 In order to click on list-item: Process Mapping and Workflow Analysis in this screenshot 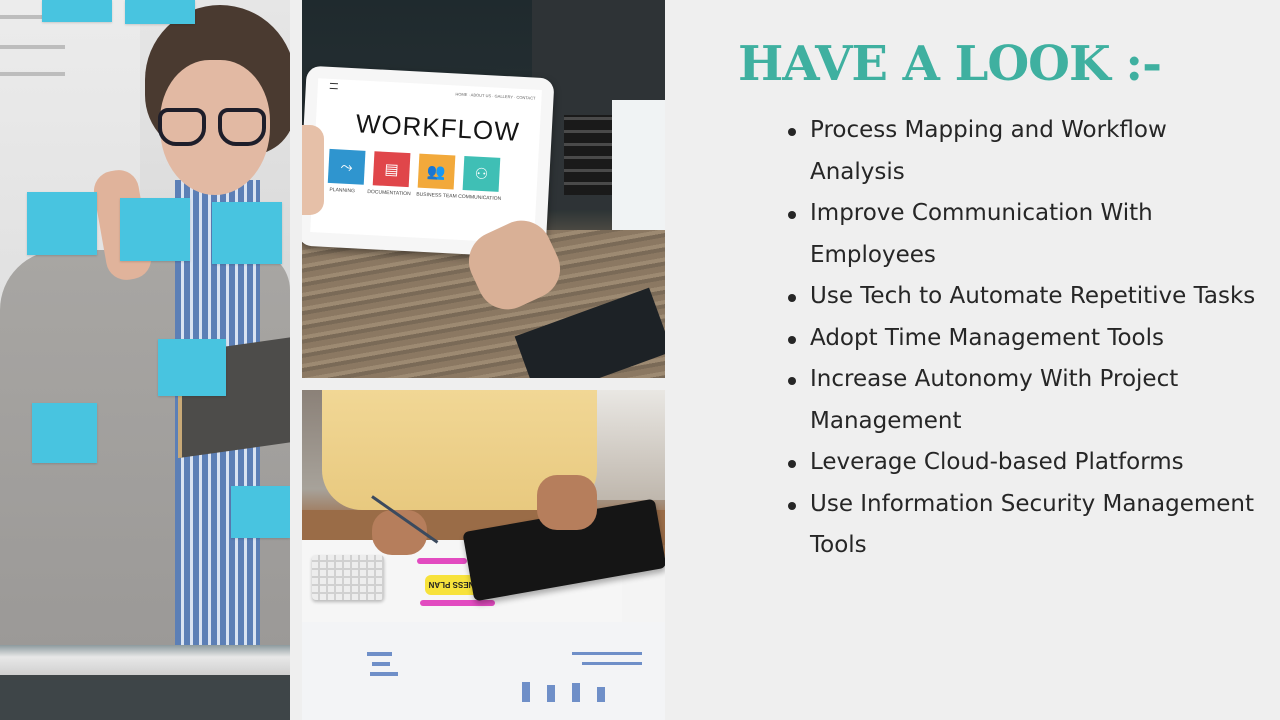, I will do `click(1025, 151)`.